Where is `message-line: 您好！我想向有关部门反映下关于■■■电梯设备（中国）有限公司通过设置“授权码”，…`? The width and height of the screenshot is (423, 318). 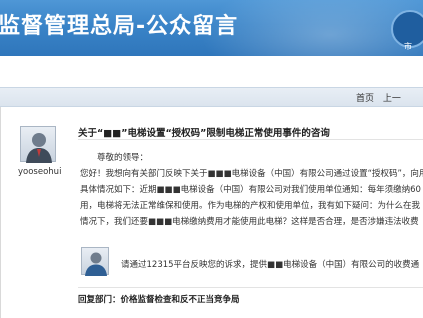
message-line: 您好！我想向有关部门反映下关于■■■电梯设备（中国）有限公司通过设置“授权码”，… is located at coordinates (251, 174).